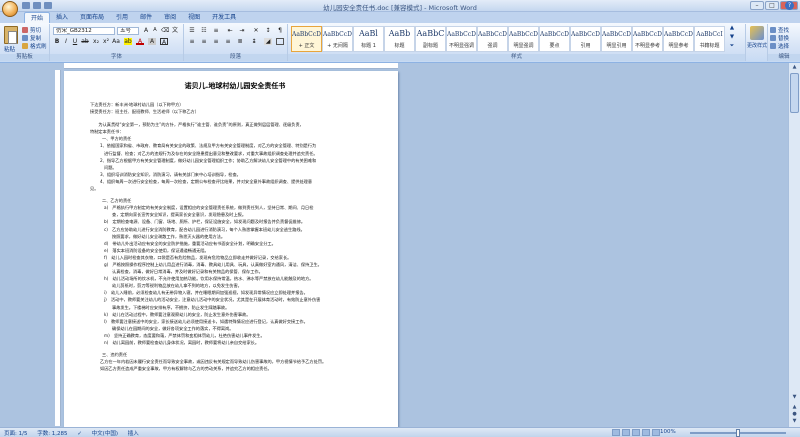  What do you see at coordinates (636, 432) in the screenshot?
I see `web-layout-icon` at bounding box center [636, 432].